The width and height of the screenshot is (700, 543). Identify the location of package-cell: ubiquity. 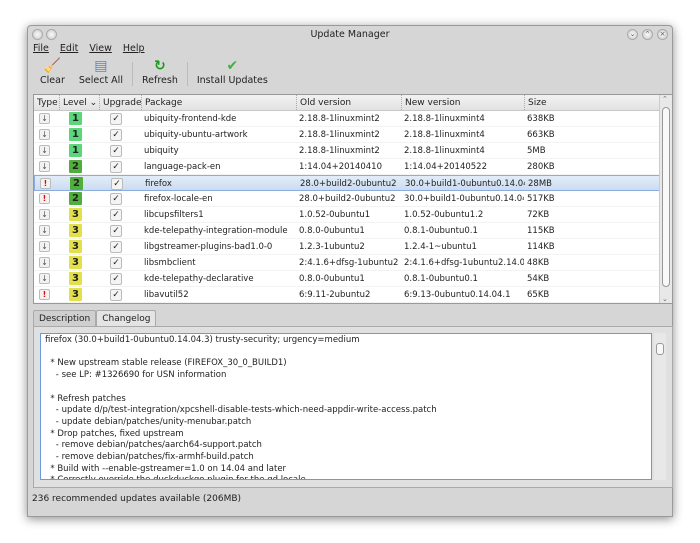
(161, 151).